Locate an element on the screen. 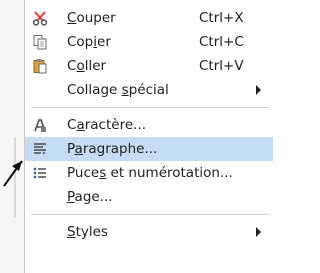  scissors-icon is located at coordinates (40, 18).